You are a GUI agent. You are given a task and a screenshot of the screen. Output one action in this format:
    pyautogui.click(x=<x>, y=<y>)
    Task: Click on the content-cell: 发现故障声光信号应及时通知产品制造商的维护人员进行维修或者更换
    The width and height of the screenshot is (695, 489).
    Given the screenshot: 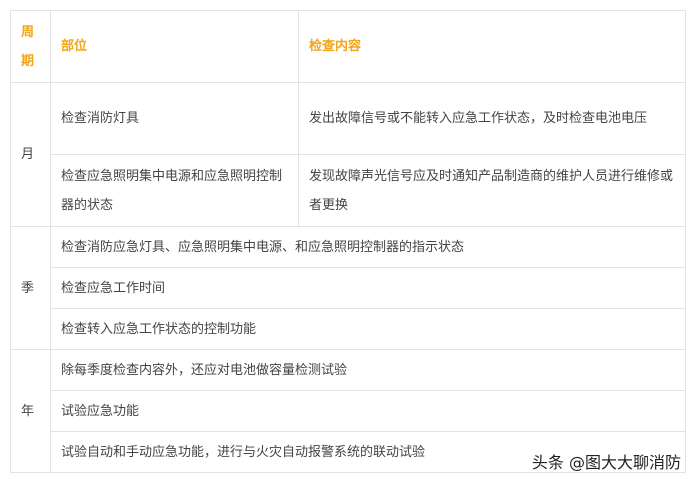 What is the action you would take?
    pyautogui.click(x=492, y=190)
    